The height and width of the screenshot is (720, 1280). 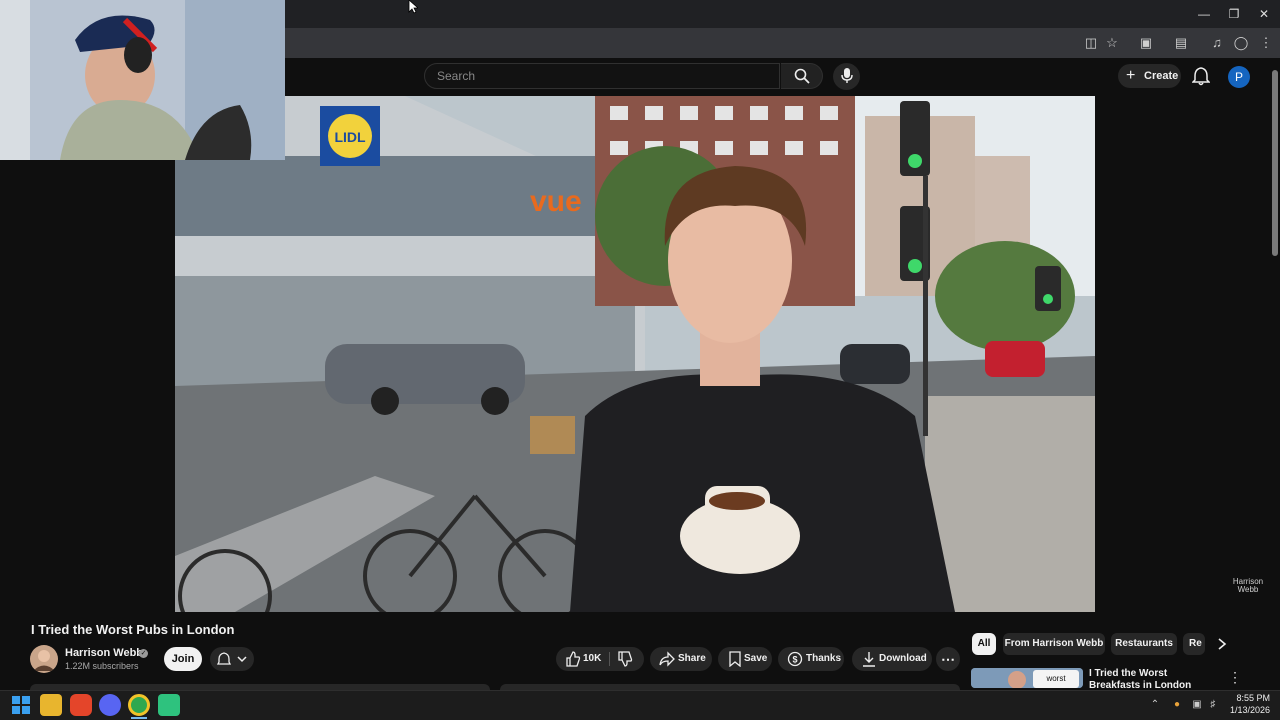 I want to click on recommendation-title: I Tried the Worst Breakfasts in London, so click(x=1154, y=678).